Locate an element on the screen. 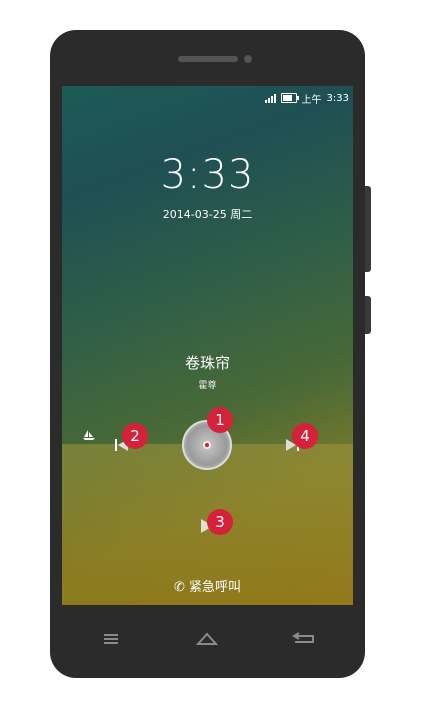 The height and width of the screenshot is (713, 422). annotation-badge-2: 2 is located at coordinates (135, 436).